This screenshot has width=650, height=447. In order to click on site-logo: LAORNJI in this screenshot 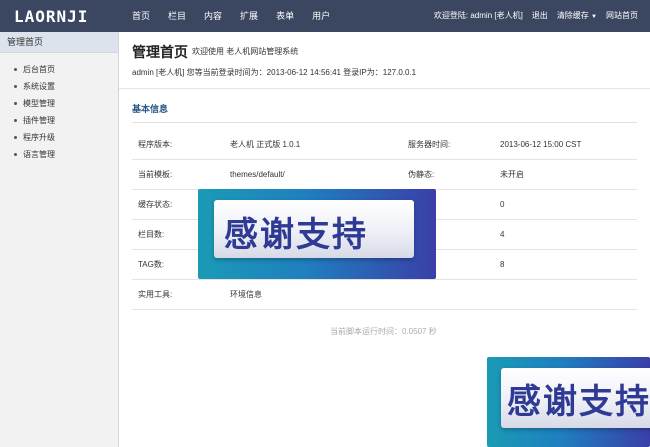, I will do `click(51, 16)`.